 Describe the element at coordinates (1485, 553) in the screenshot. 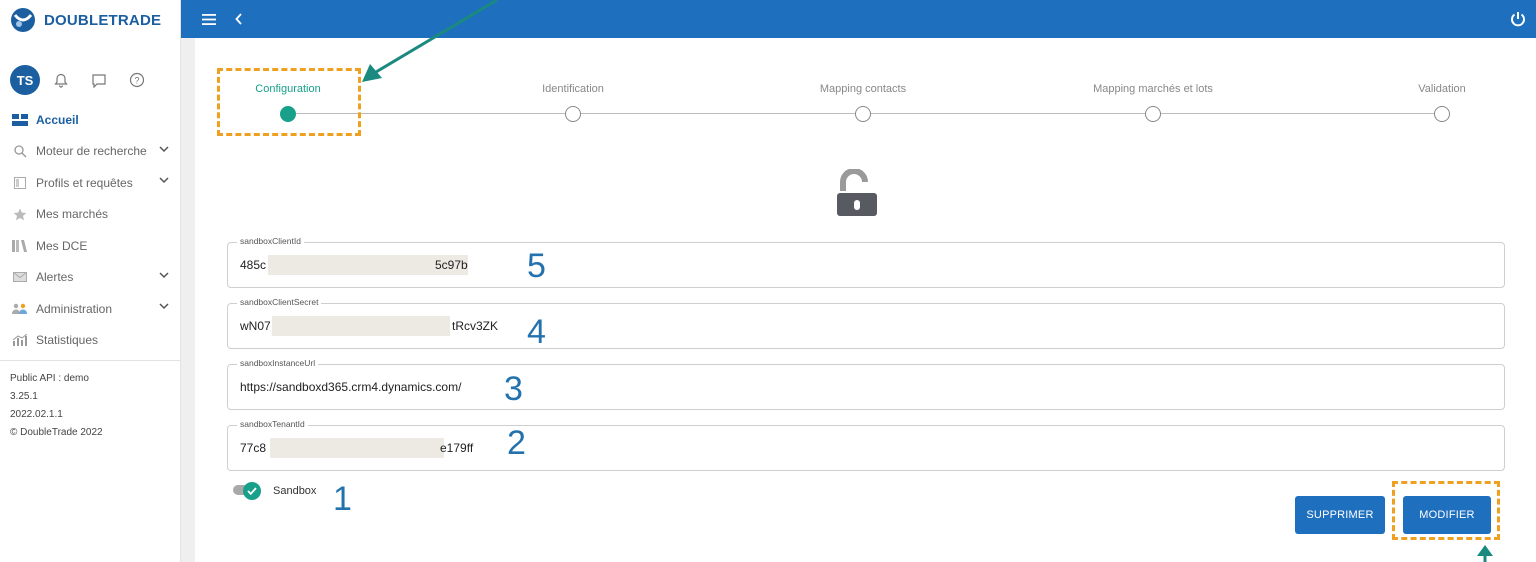

I see `arrow-to-modify` at that location.